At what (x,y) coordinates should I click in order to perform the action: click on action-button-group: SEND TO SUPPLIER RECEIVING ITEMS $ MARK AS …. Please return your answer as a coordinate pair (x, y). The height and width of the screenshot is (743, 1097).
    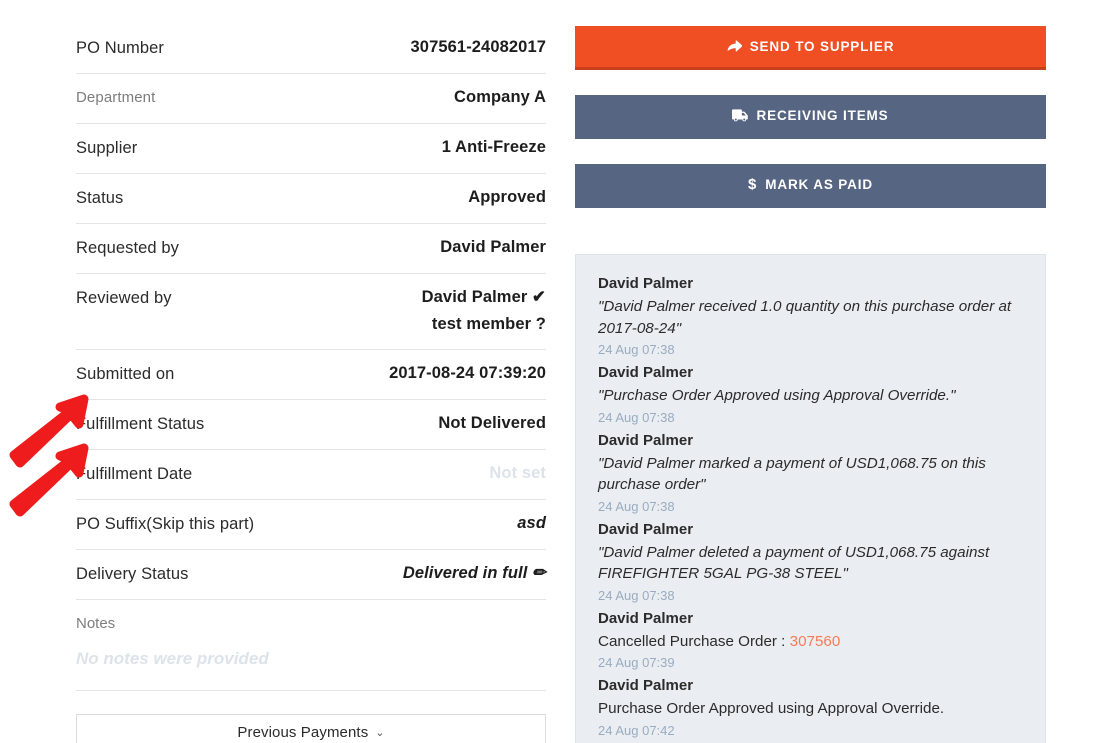
    Looking at the image, I should click on (810, 129).